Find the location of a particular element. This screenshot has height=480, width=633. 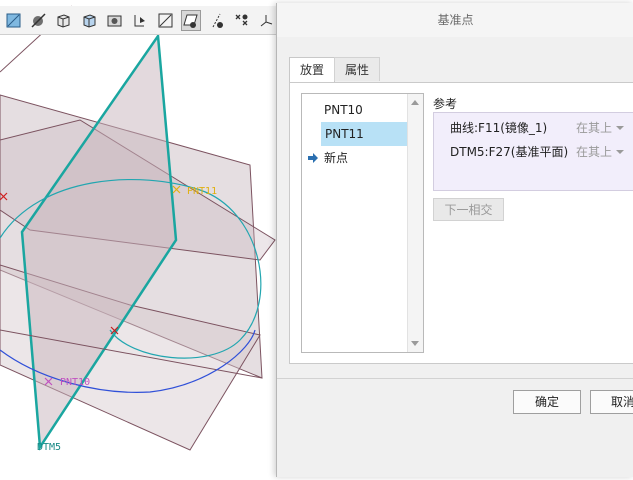

plane-tag-icon is located at coordinates (190, 20).